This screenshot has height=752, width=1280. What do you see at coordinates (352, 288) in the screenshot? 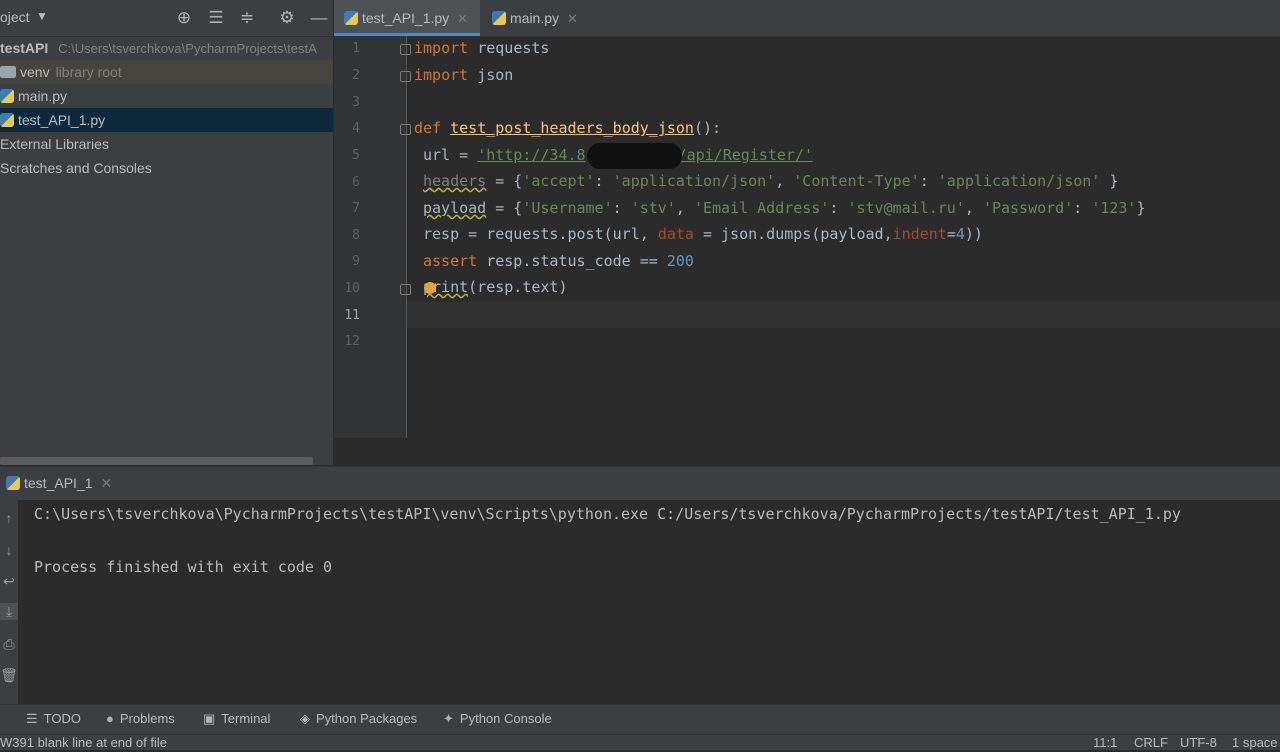
I see `line-number: 10` at bounding box center [352, 288].